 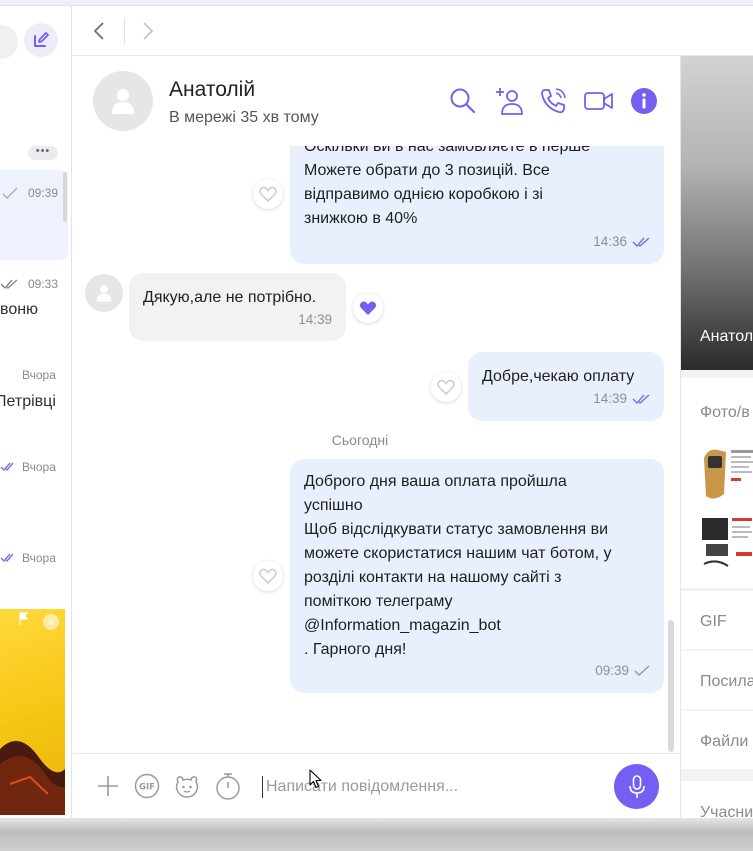 I want to click on contact-cover-photo, so click(x=717, y=213).